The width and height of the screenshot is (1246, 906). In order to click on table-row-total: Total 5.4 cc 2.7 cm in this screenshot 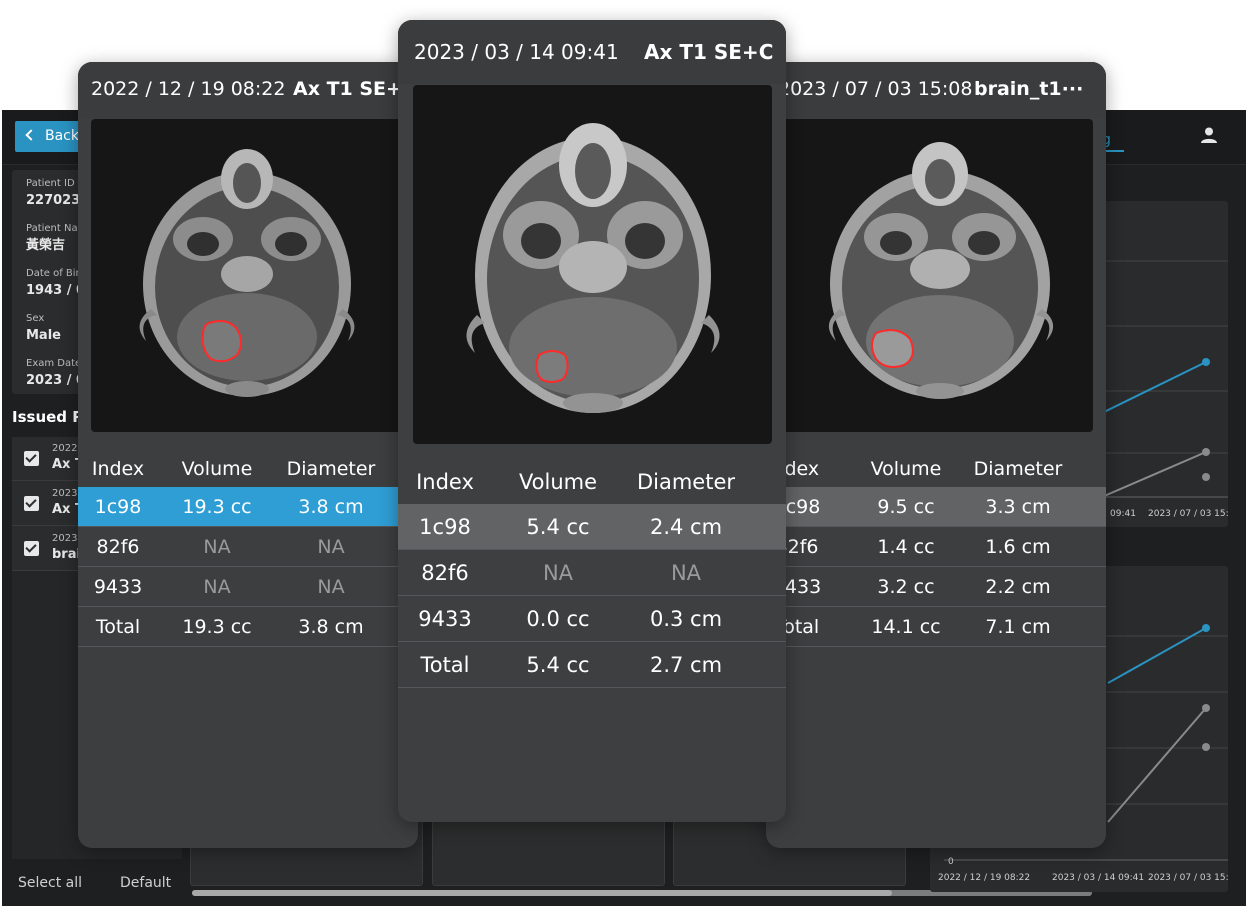, I will do `click(592, 665)`.